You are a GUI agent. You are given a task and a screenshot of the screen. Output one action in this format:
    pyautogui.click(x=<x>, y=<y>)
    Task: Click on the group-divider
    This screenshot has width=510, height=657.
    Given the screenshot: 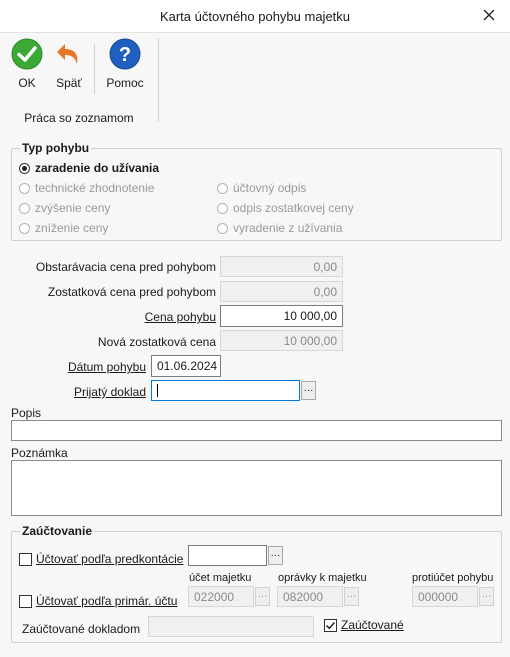 What is the action you would take?
    pyautogui.click(x=158, y=80)
    